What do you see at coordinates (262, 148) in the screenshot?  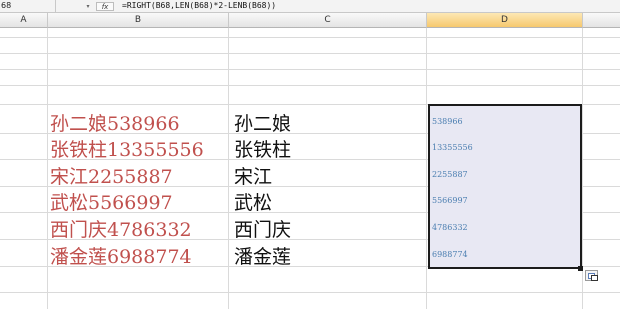 I see `cell-c-name: 张铁柱` at bounding box center [262, 148].